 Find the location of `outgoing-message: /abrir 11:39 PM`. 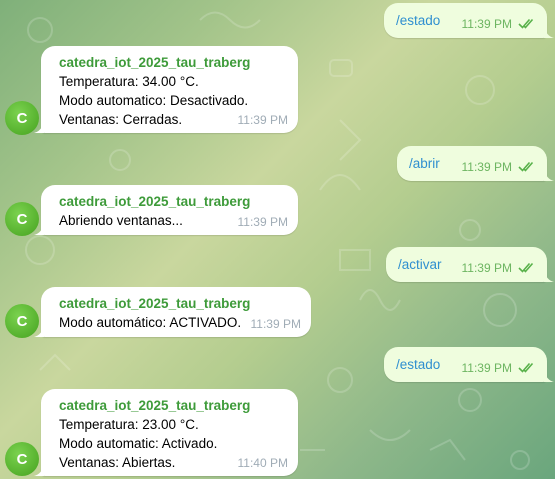

outgoing-message: /abrir 11:39 PM is located at coordinates (475, 163).